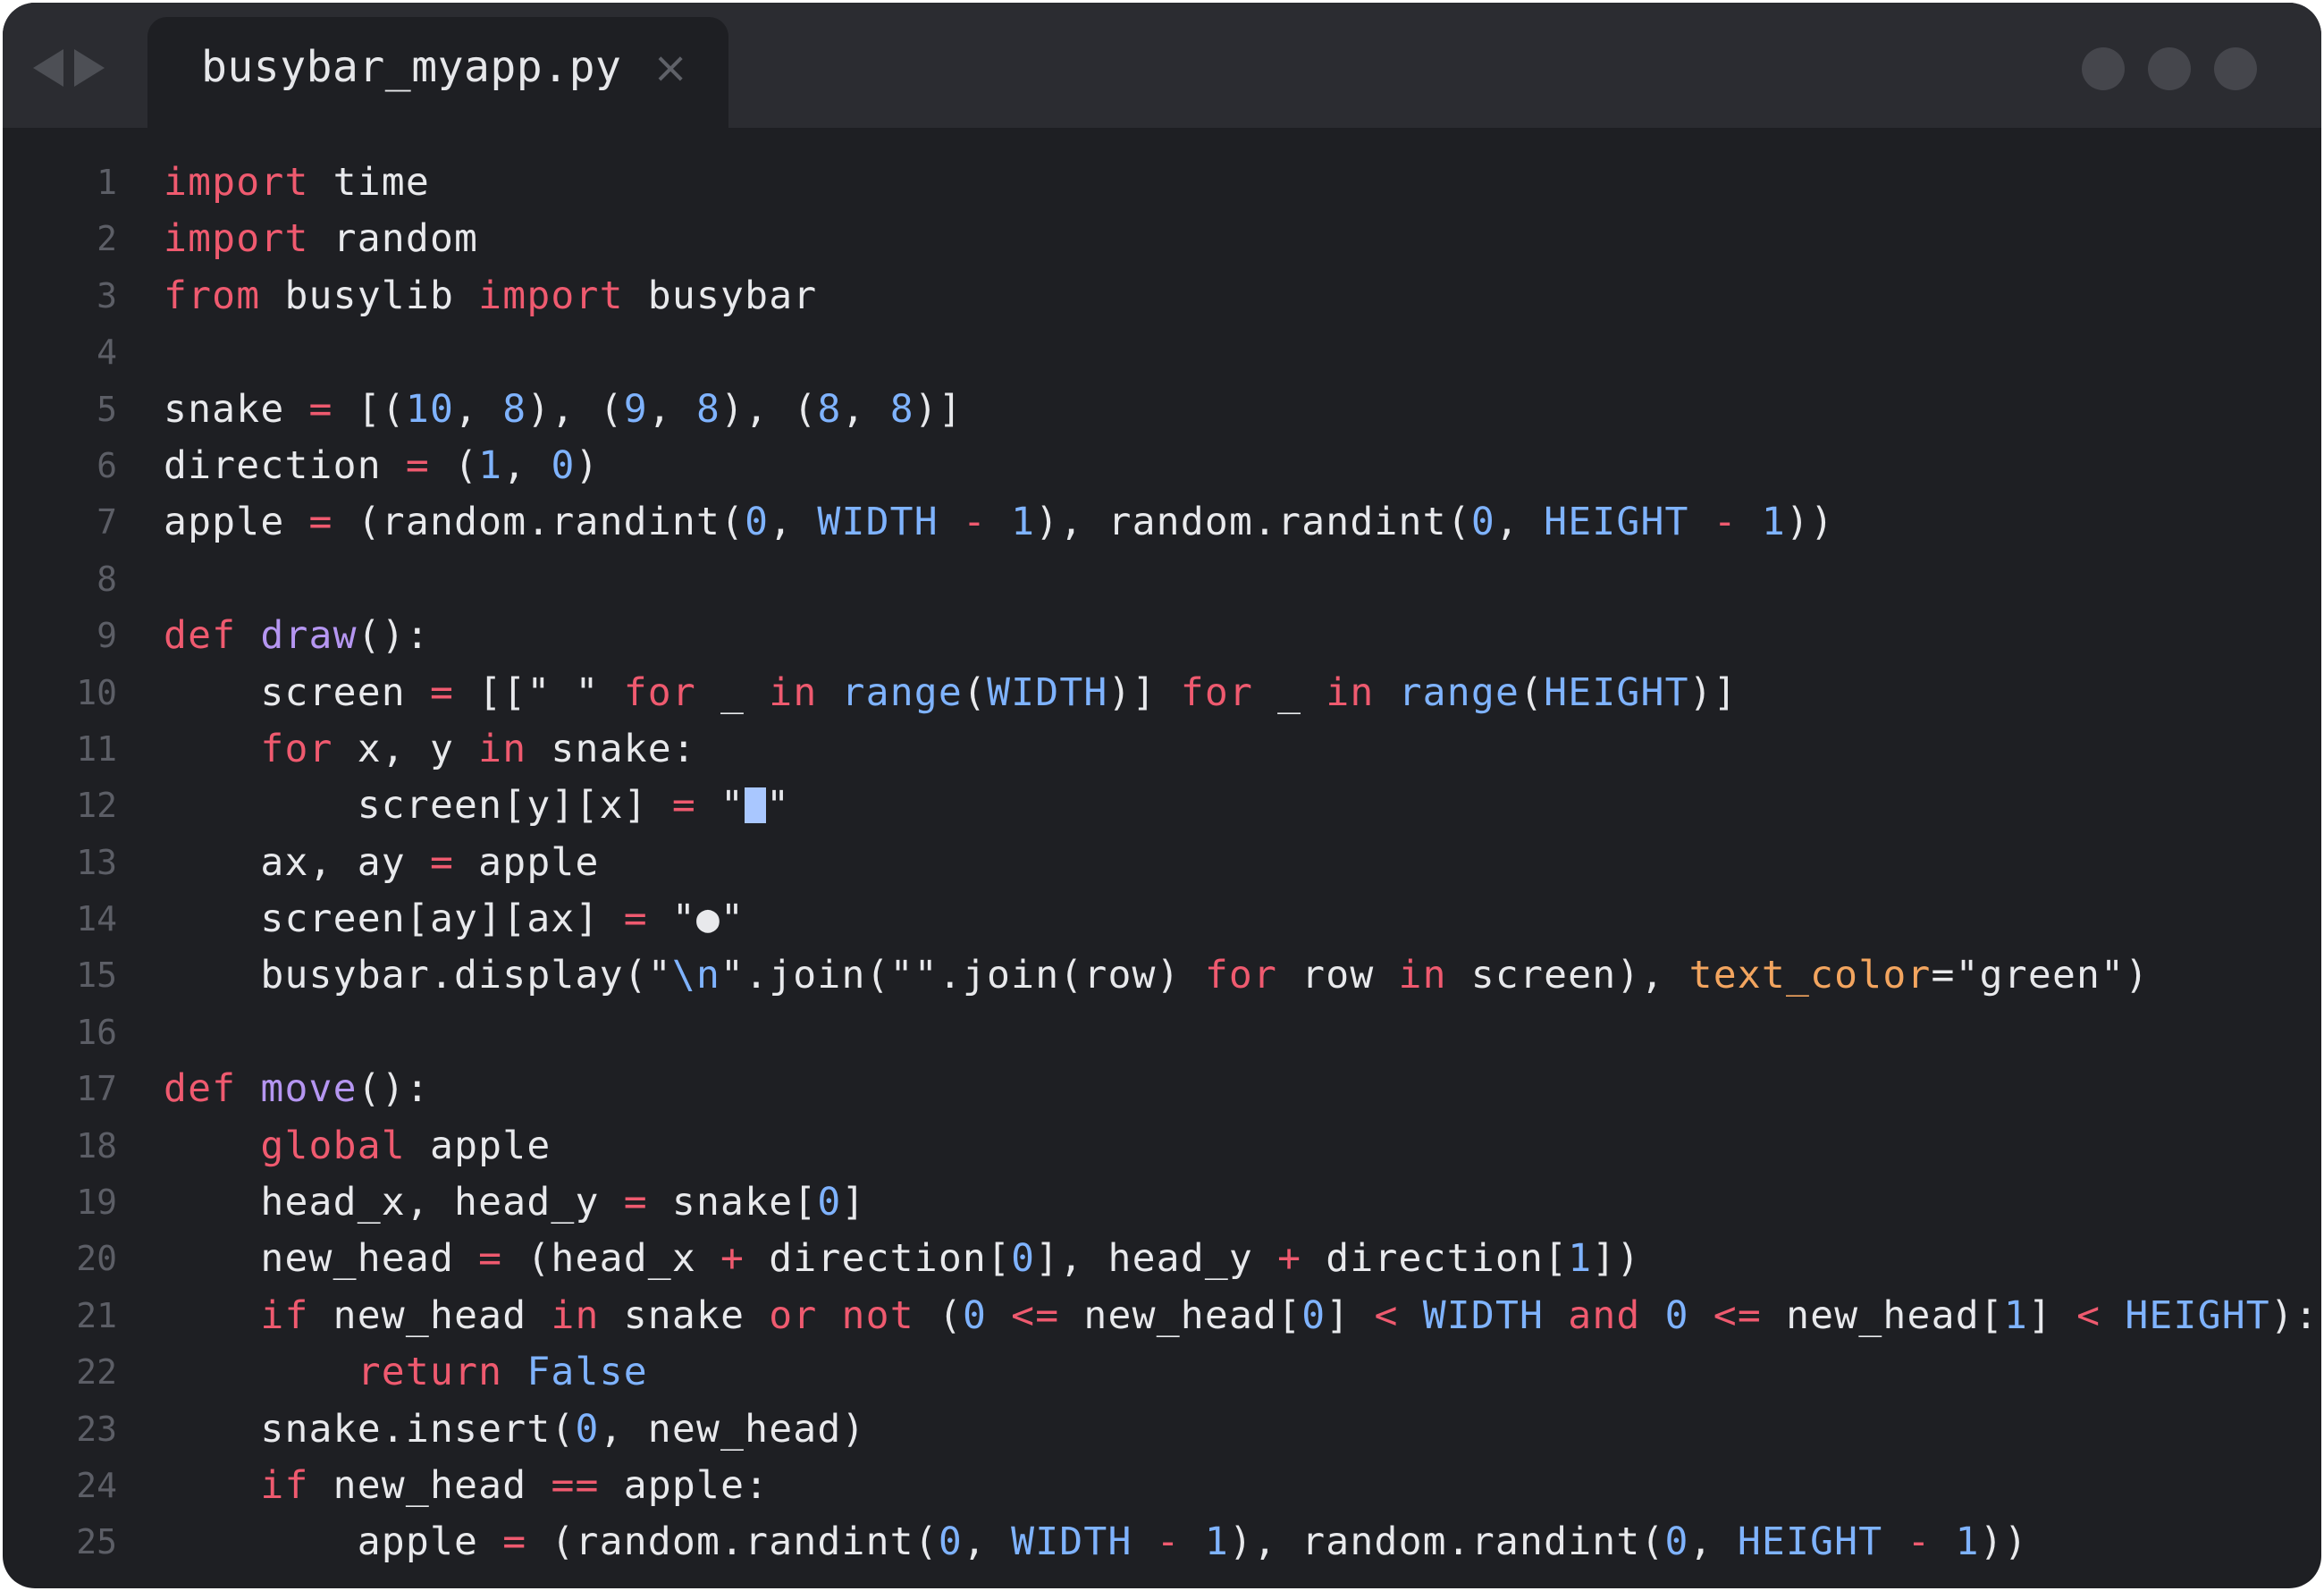 The width and height of the screenshot is (2324, 1591). I want to click on code-token: ", so click(720, 806).